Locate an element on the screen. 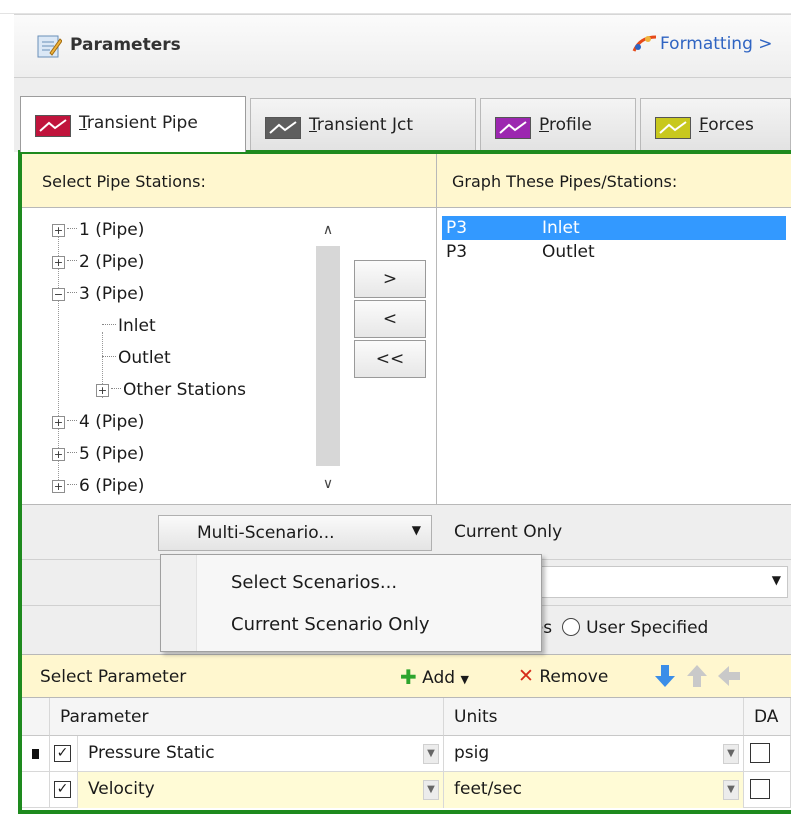  select-parameter-toolbar: Select Parameter ✚ Add ▼ ✕ Remove is located at coordinates (406, 676).